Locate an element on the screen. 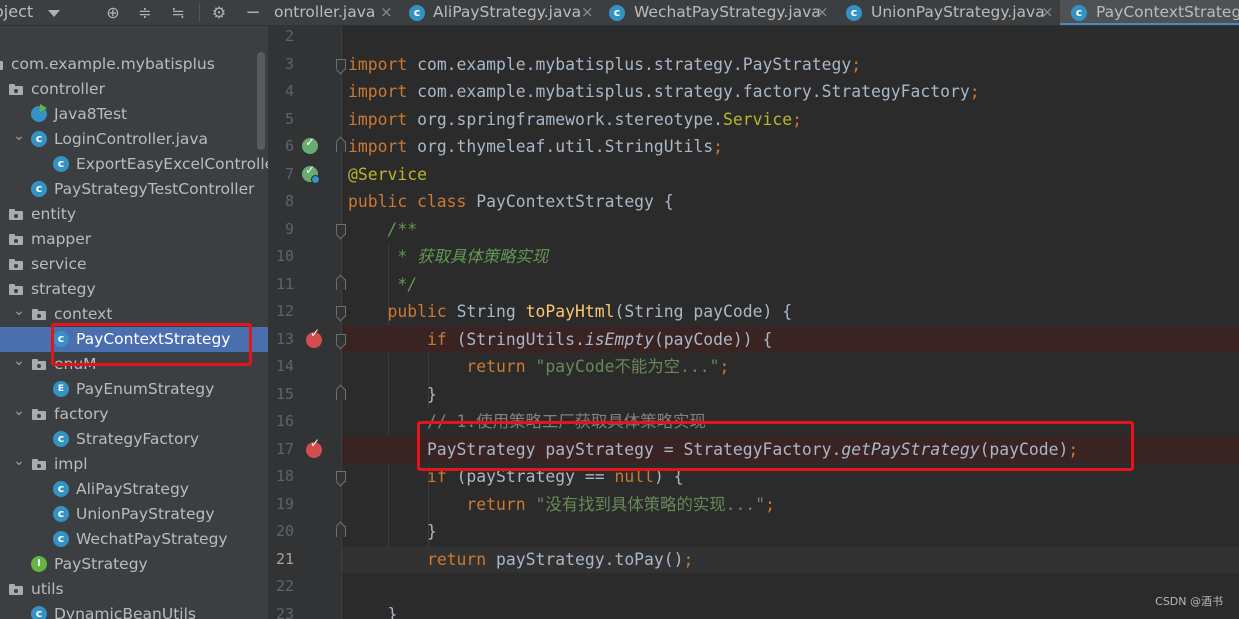 This screenshot has height=619, width=1239. tree-item-utils: utils is located at coordinates (134, 589).